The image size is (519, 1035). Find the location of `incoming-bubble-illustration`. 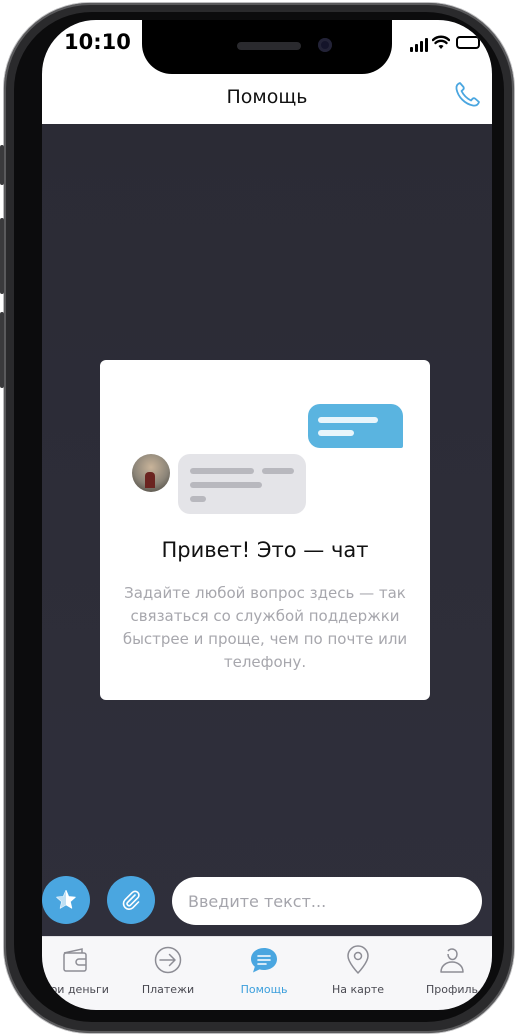

incoming-bubble-illustration is located at coordinates (242, 484).